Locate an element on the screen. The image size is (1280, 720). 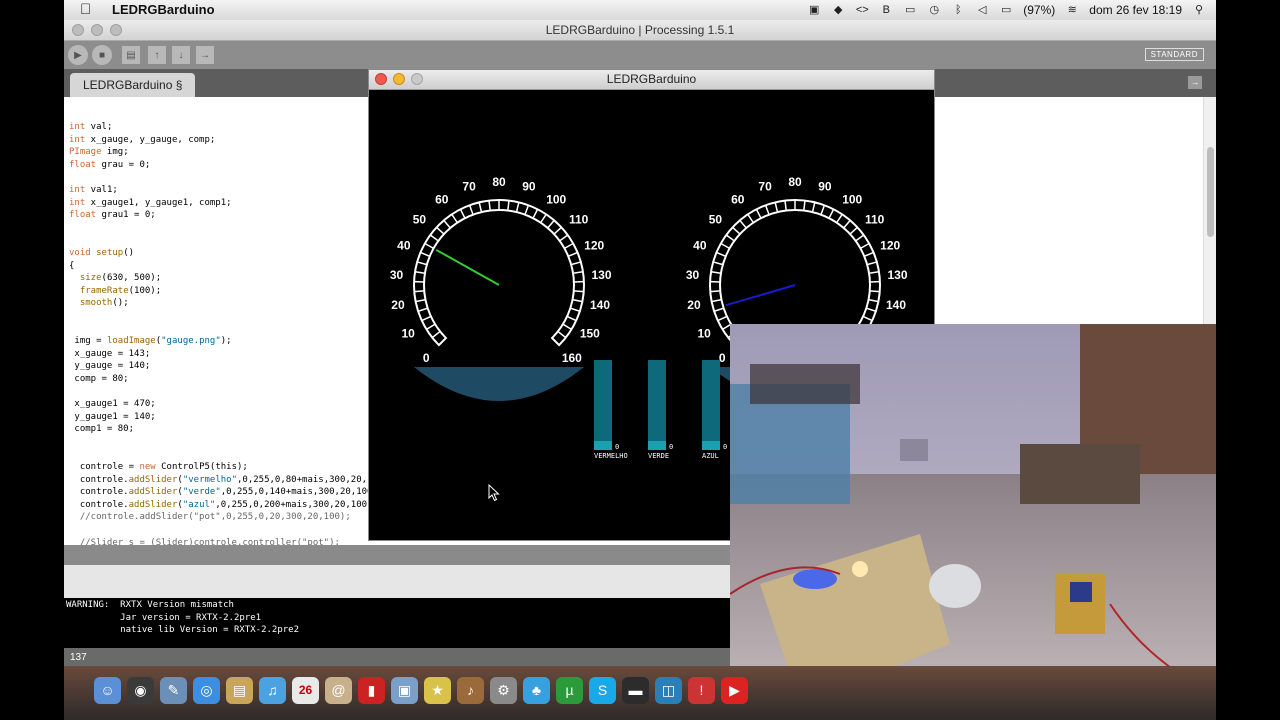
sketch-zoom-button is located at coordinates (417, 79).